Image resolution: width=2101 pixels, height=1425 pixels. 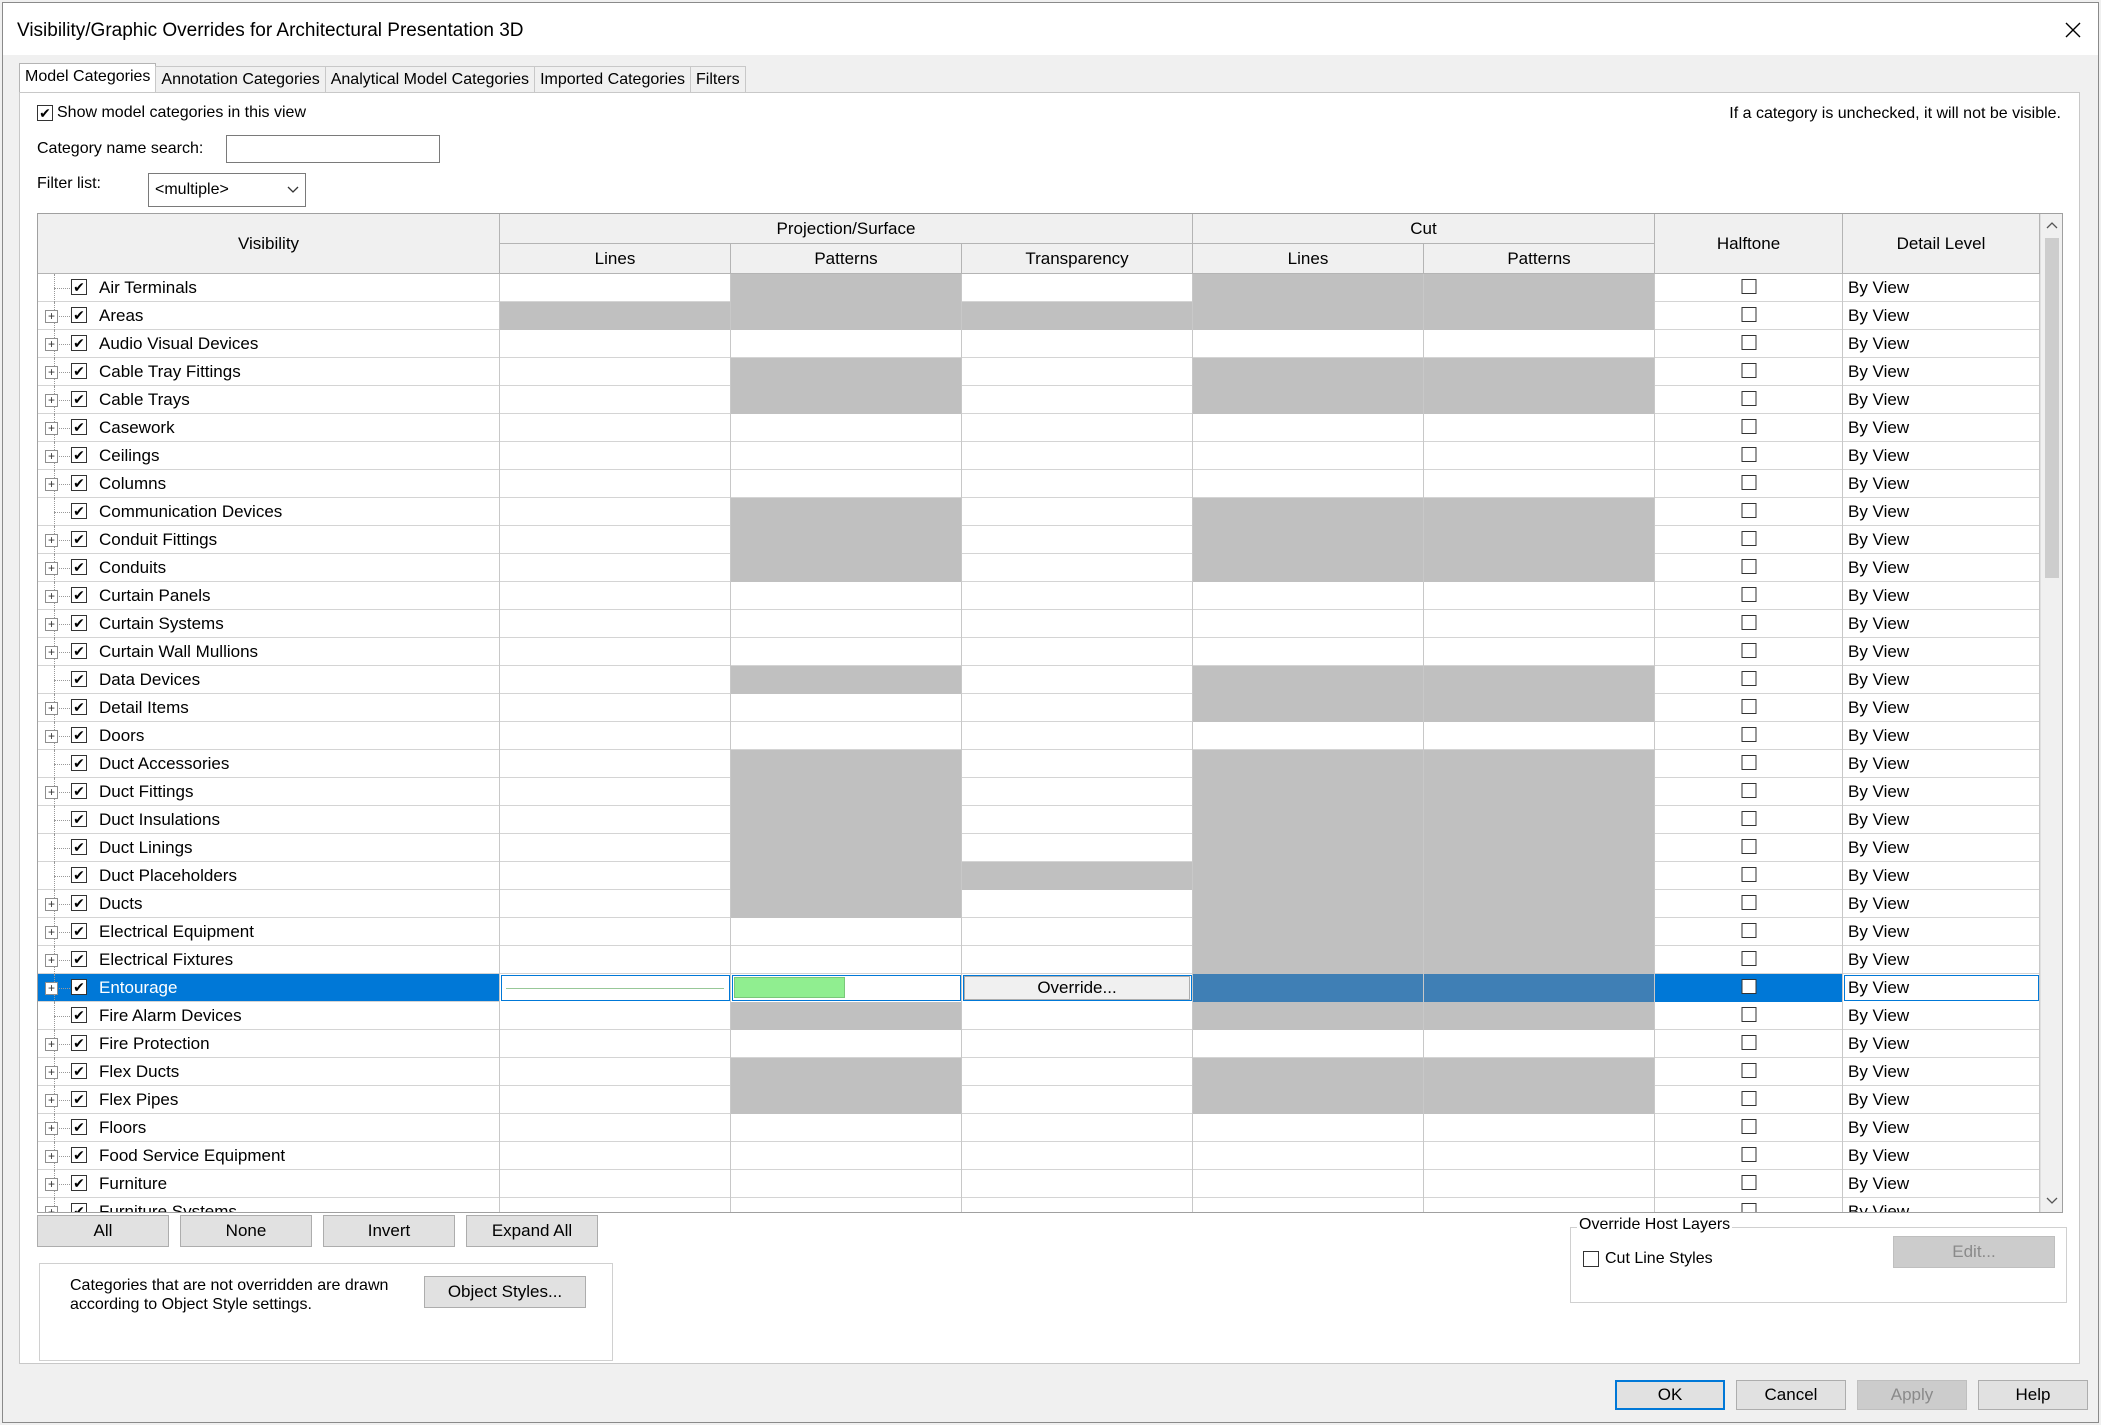 What do you see at coordinates (227, 190) in the screenshot?
I see `filter-list-select: <multiple>` at bounding box center [227, 190].